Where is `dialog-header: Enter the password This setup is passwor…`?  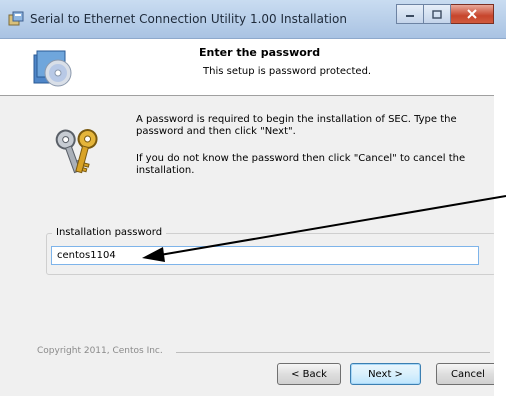
dialog-header: Enter the password This setup is passwor… is located at coordinates (253, 67).